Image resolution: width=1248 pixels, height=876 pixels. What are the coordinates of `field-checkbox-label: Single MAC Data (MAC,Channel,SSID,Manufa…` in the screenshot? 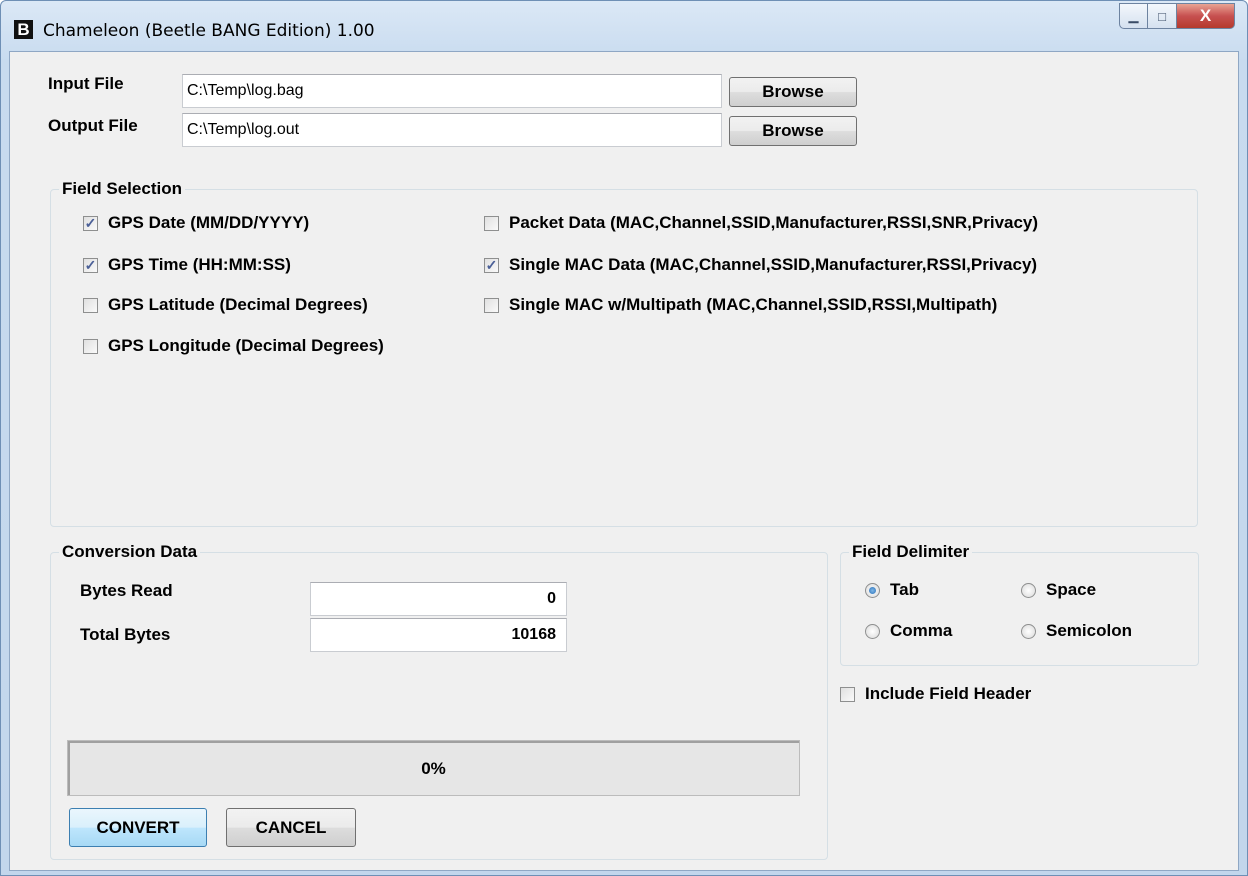 It's located at (773, 264).